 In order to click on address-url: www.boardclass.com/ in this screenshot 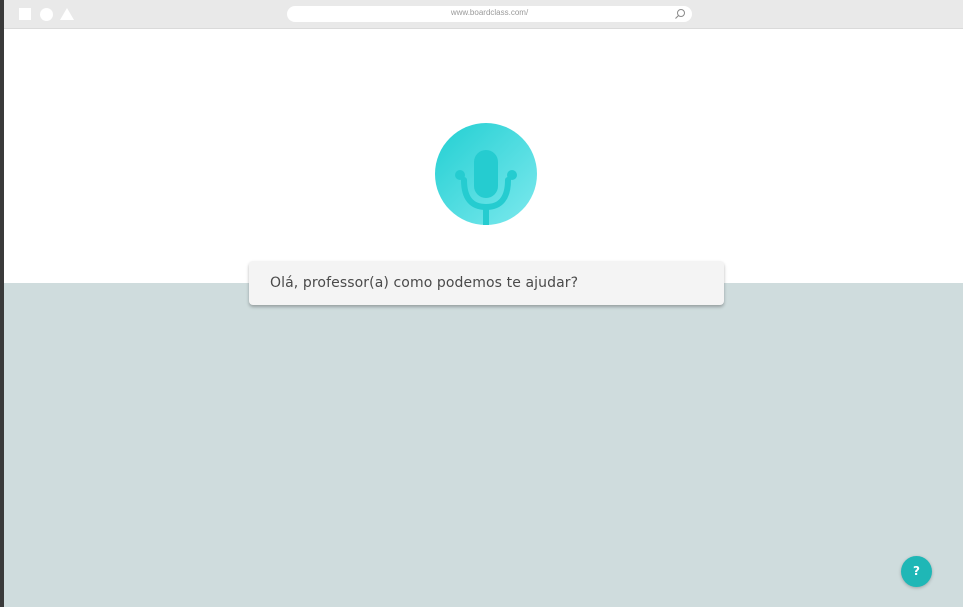, I will do `click(489, 12)`.